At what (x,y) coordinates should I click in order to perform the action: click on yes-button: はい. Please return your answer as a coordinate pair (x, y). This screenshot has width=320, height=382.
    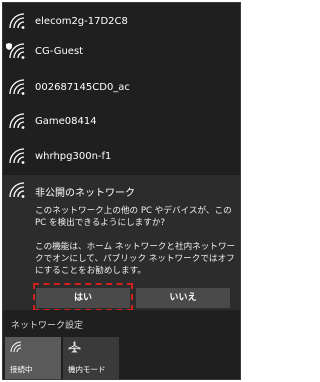
    Looking at the image, I should click on (83, 298).